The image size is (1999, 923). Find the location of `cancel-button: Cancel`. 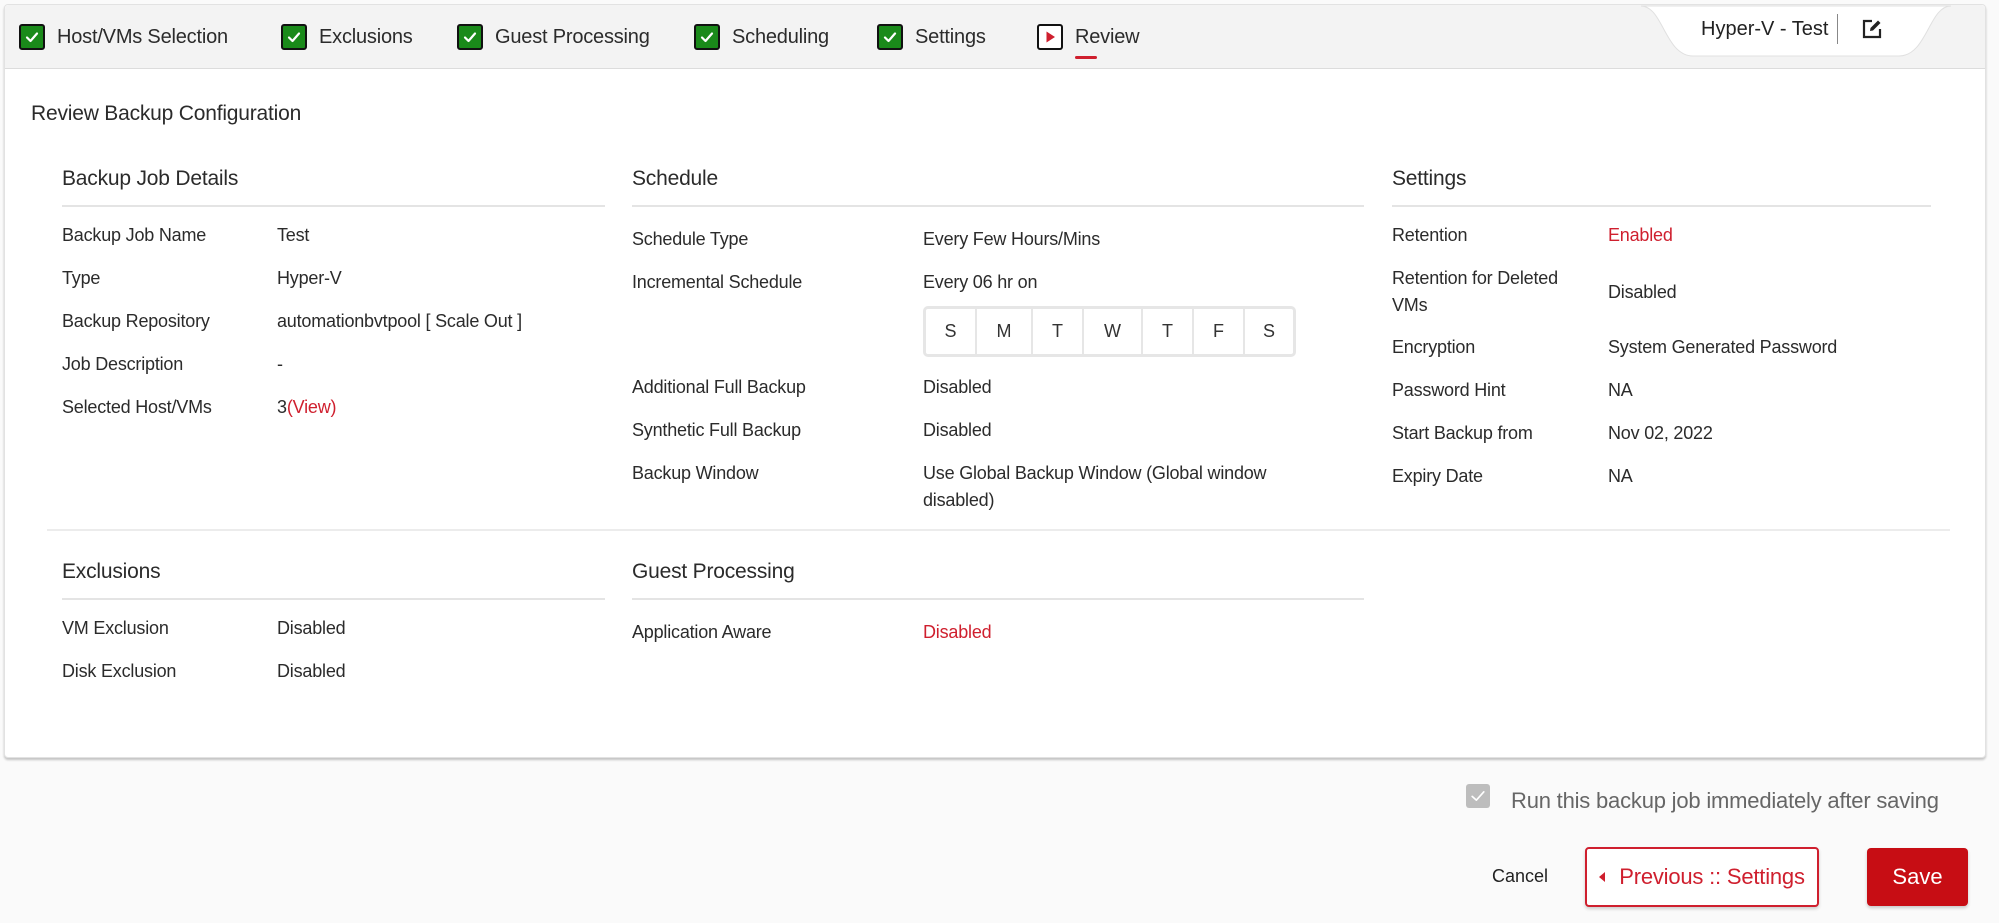

cancel-button: Cancel is located at coordinates (1520, 876).